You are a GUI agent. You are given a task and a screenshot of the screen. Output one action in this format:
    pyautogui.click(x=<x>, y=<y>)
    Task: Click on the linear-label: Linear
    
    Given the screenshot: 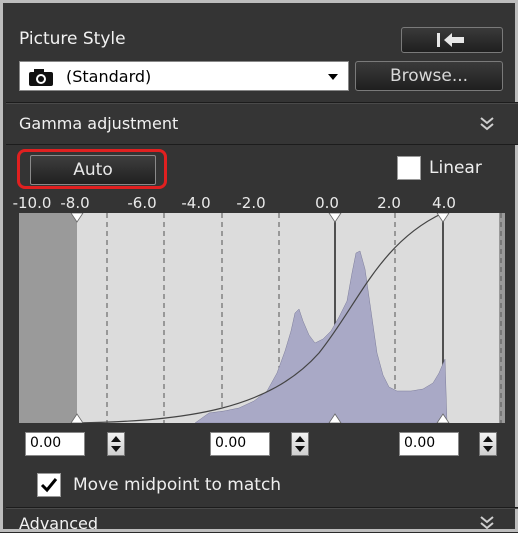 What is the action you would take?
    pyautogui.click(x=455, y=168)
    